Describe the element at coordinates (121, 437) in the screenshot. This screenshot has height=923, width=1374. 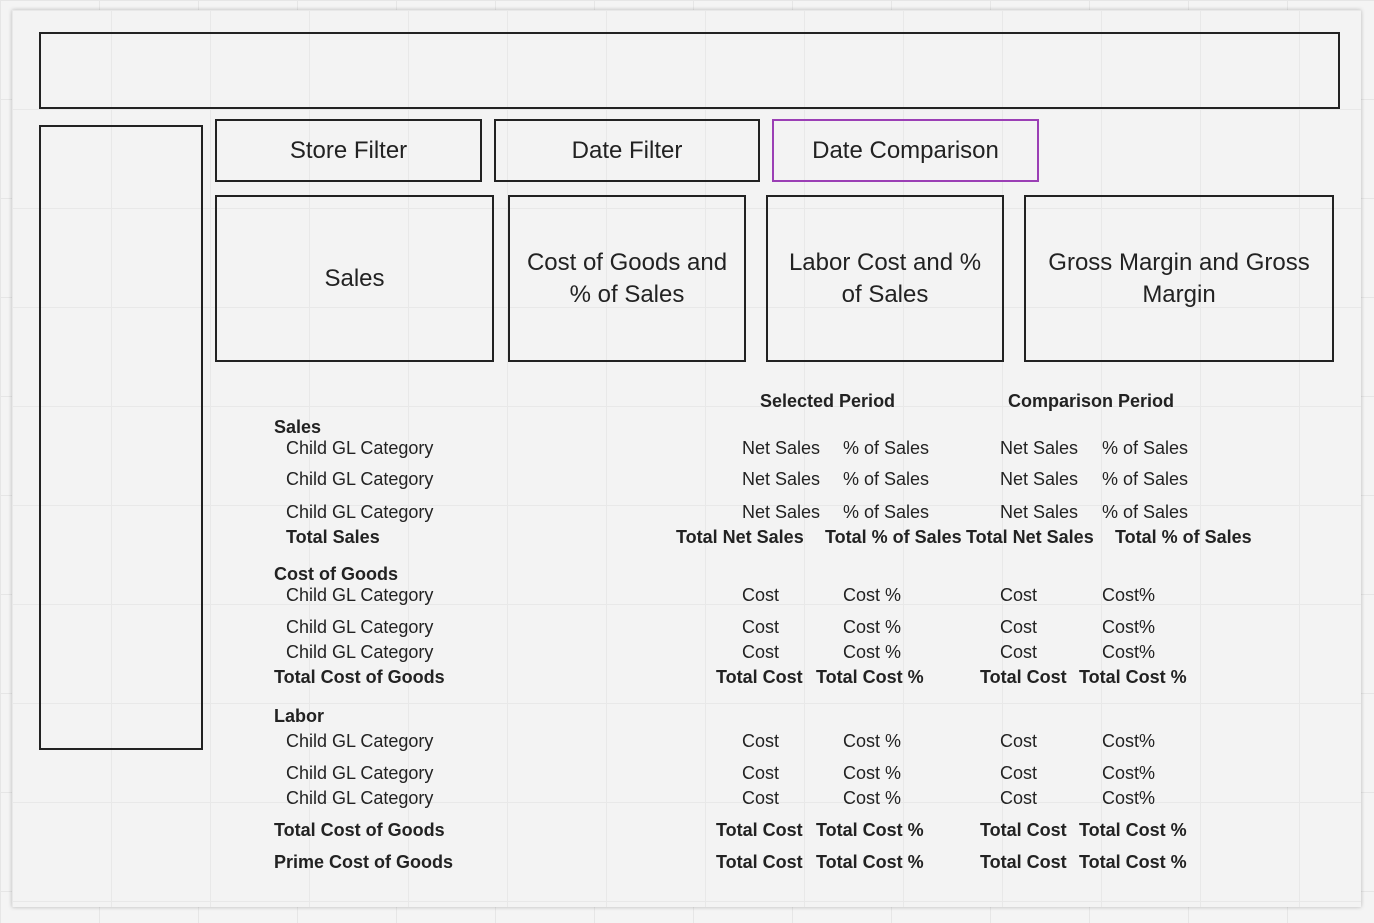
I see `sidebar-placeholder` at that location.